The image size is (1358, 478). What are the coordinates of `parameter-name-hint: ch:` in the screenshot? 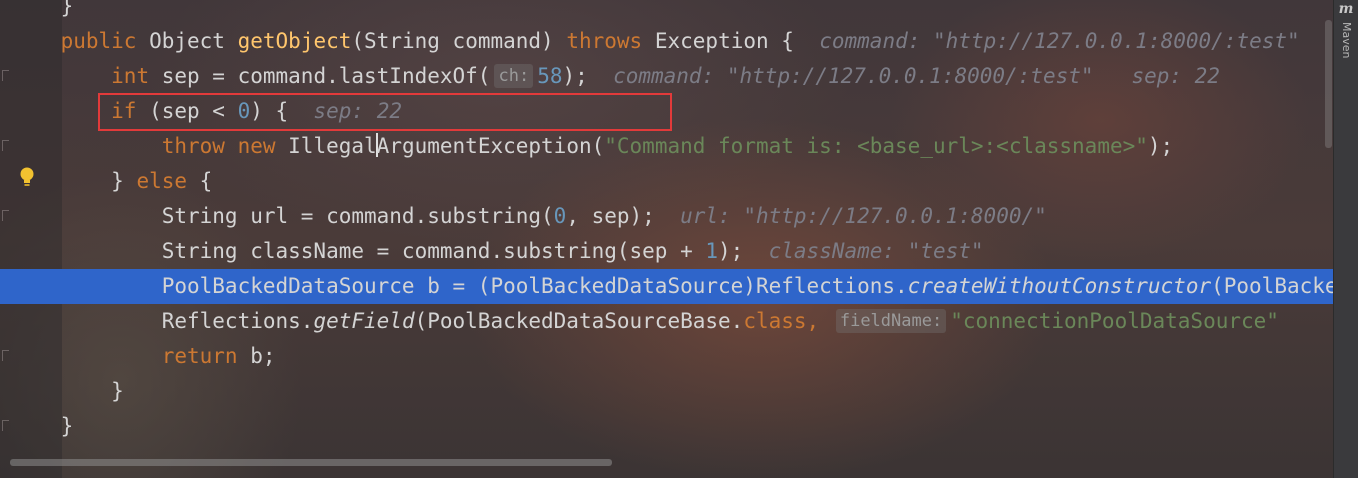 It's located at (514, 76).